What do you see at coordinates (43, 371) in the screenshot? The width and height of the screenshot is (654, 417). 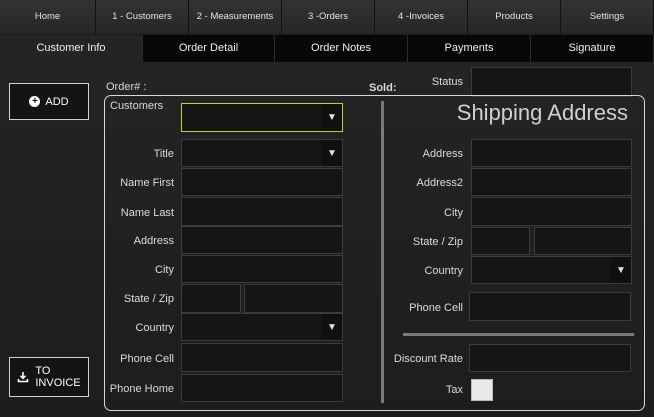 I see `to-invoice-line1: TO` at bounding box center [43, 371].